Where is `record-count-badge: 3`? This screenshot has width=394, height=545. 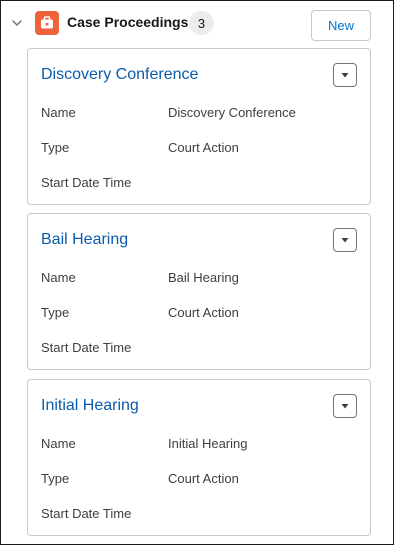 record-count-badge: 3 is located at coordinates (201, 23).